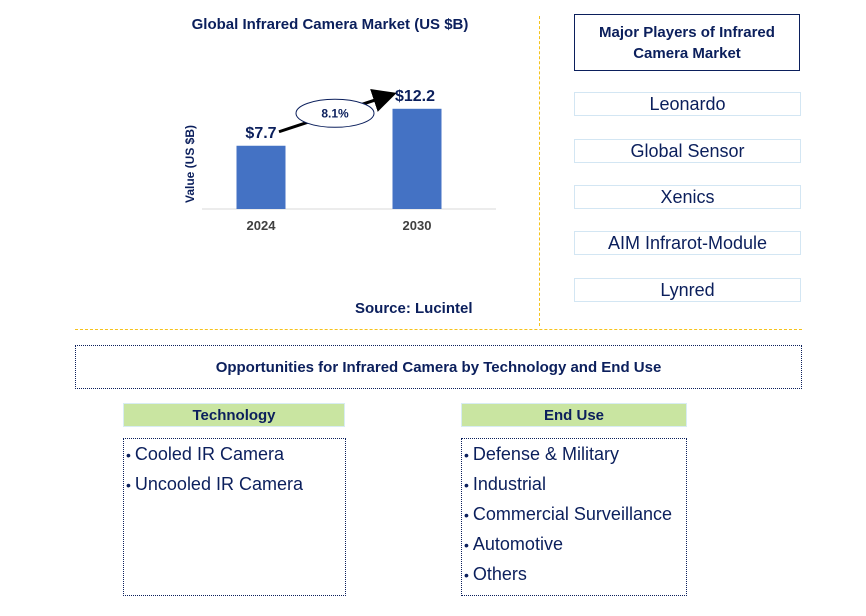  What do you see at coordinates (687, 290) in the screenshot?
I see `player-item: Lynred` at bounding box center [687, 290].